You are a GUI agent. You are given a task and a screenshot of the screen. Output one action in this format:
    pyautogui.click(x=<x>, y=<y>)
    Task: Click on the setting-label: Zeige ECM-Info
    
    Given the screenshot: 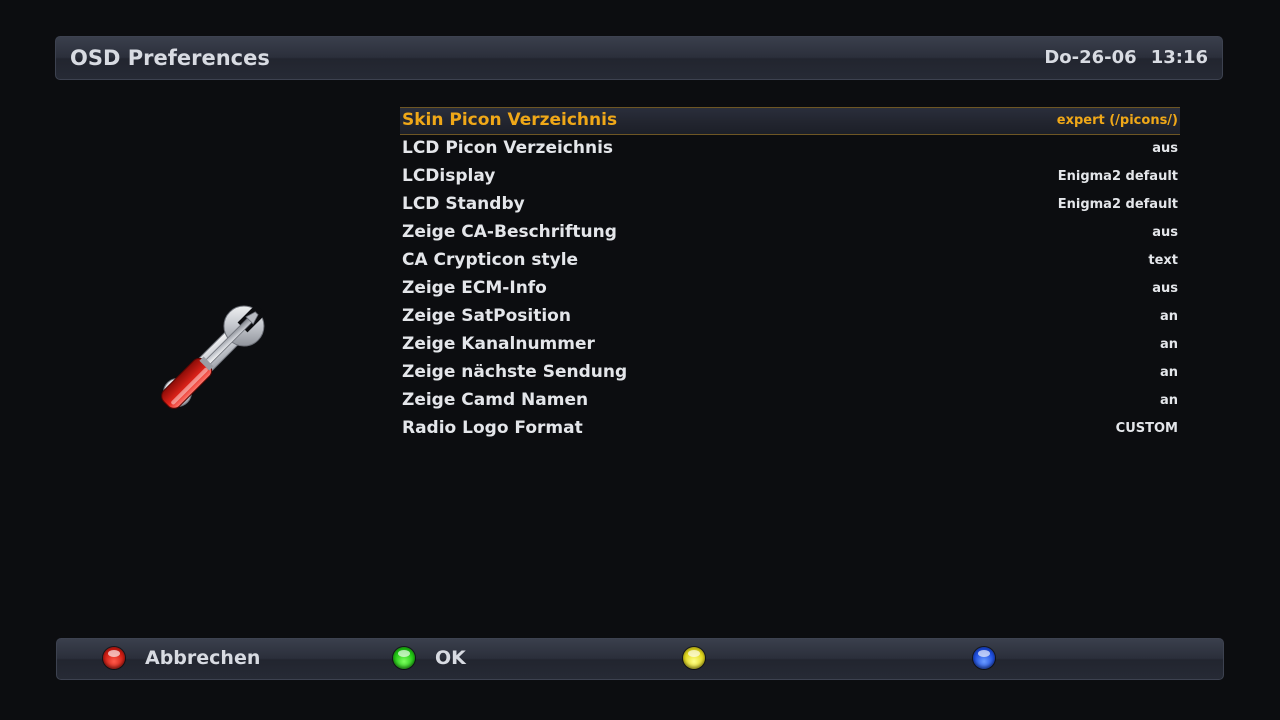 What is the action you would take?
    pyautogui.click(x=474, y=288)
    